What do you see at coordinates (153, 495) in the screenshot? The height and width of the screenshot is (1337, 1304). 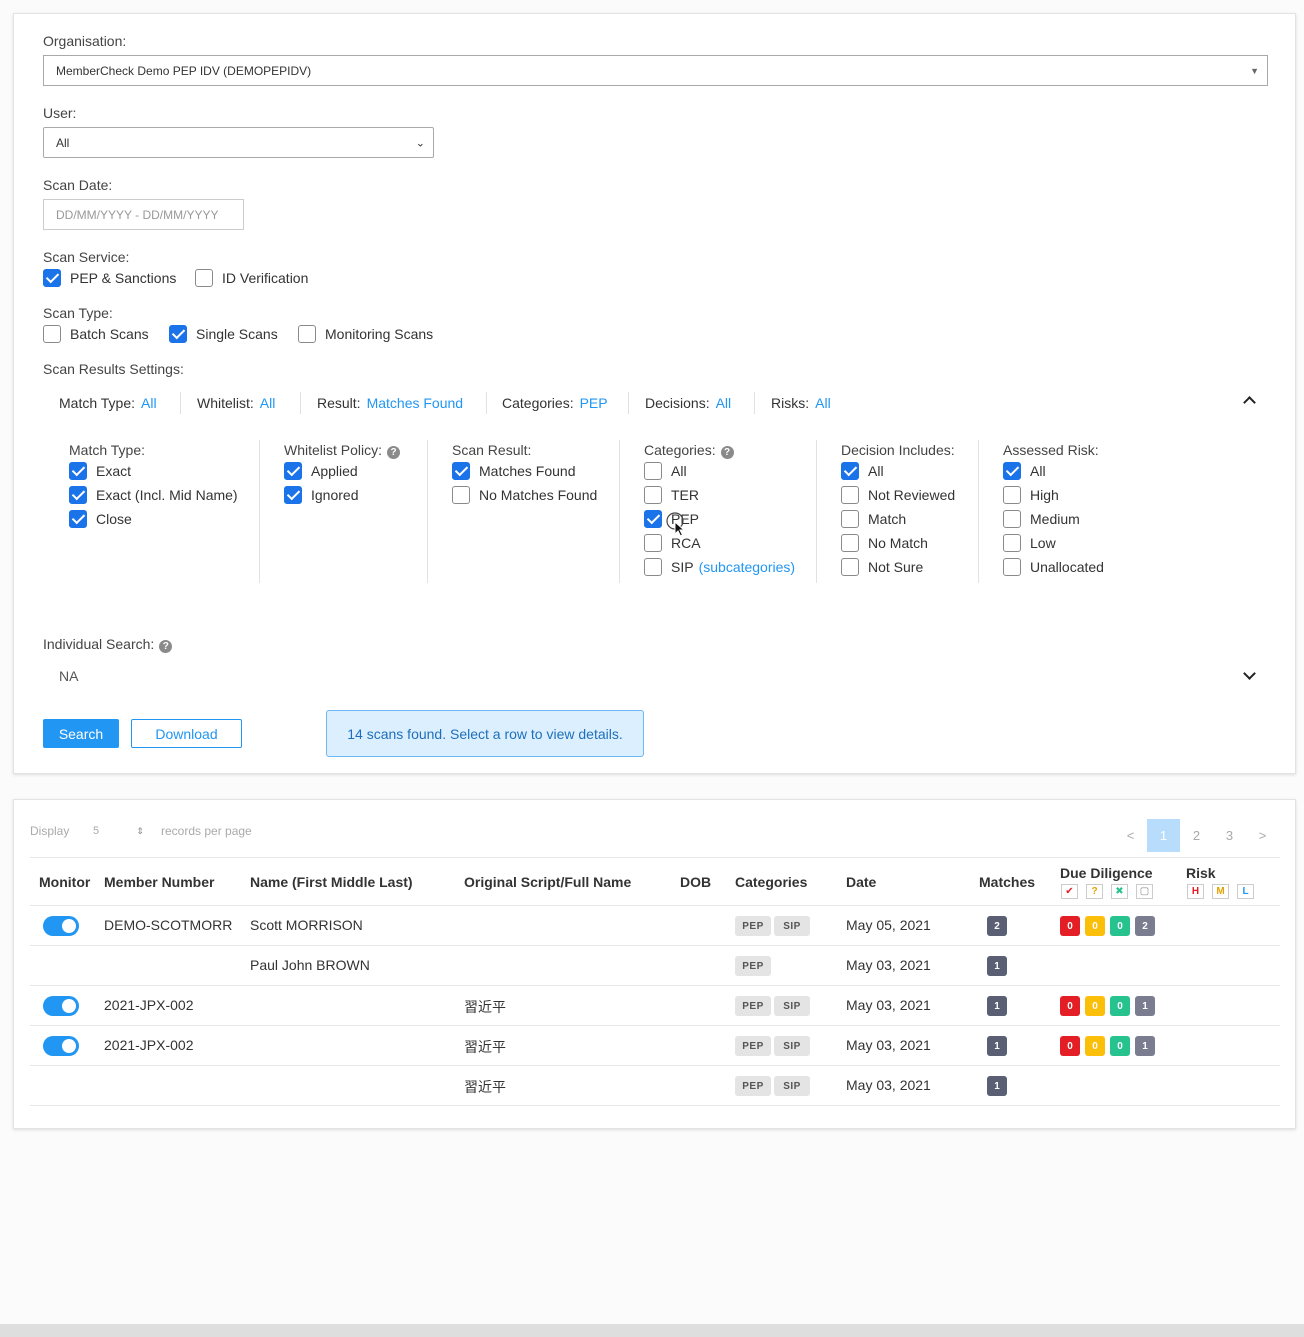 I see `checkbox-match-exact-mid: Exact (Incl. Mid Name)` at bounding box center [153, 495].